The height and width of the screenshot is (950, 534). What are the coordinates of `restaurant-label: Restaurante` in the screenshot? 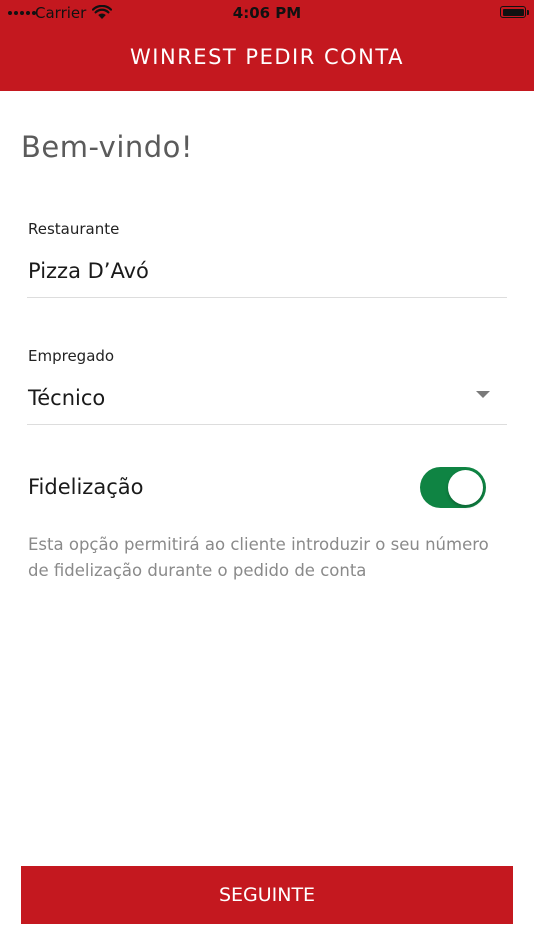 It's located at (74, 229).